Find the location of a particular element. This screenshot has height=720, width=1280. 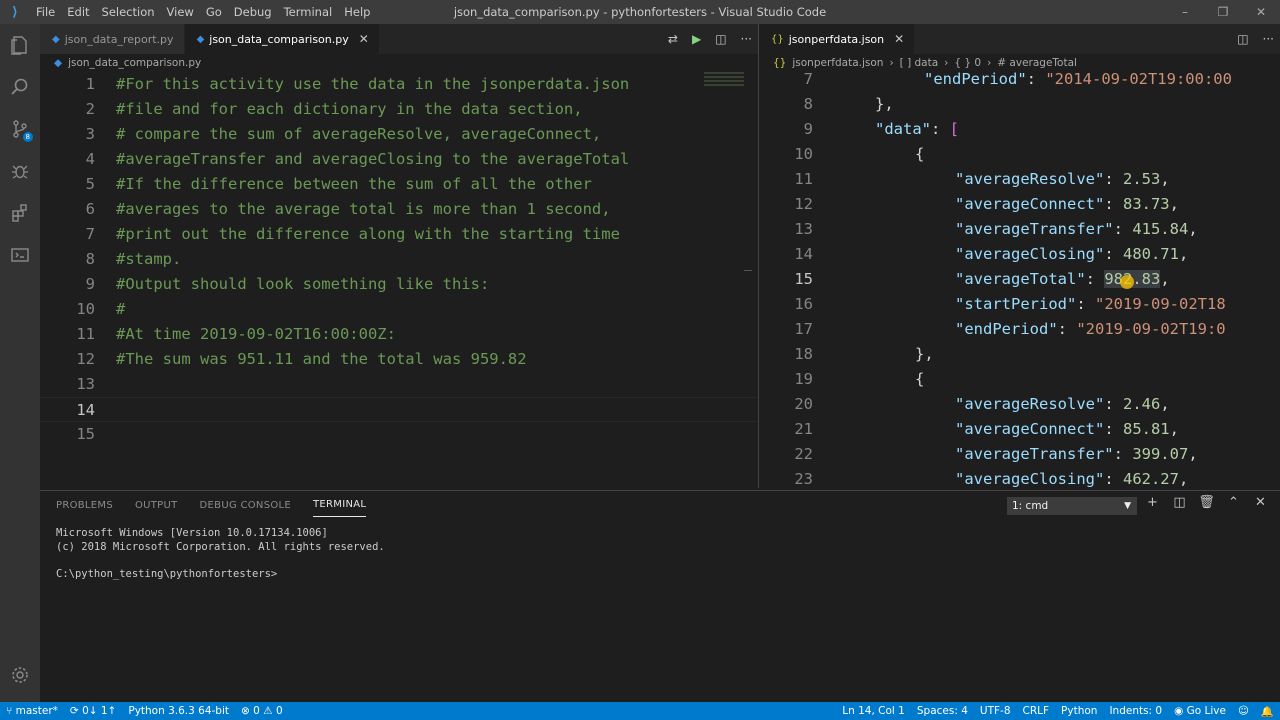

terminal-prompt: C:\python_testing\pythonfortesters> is located at coordinates (167, 573).